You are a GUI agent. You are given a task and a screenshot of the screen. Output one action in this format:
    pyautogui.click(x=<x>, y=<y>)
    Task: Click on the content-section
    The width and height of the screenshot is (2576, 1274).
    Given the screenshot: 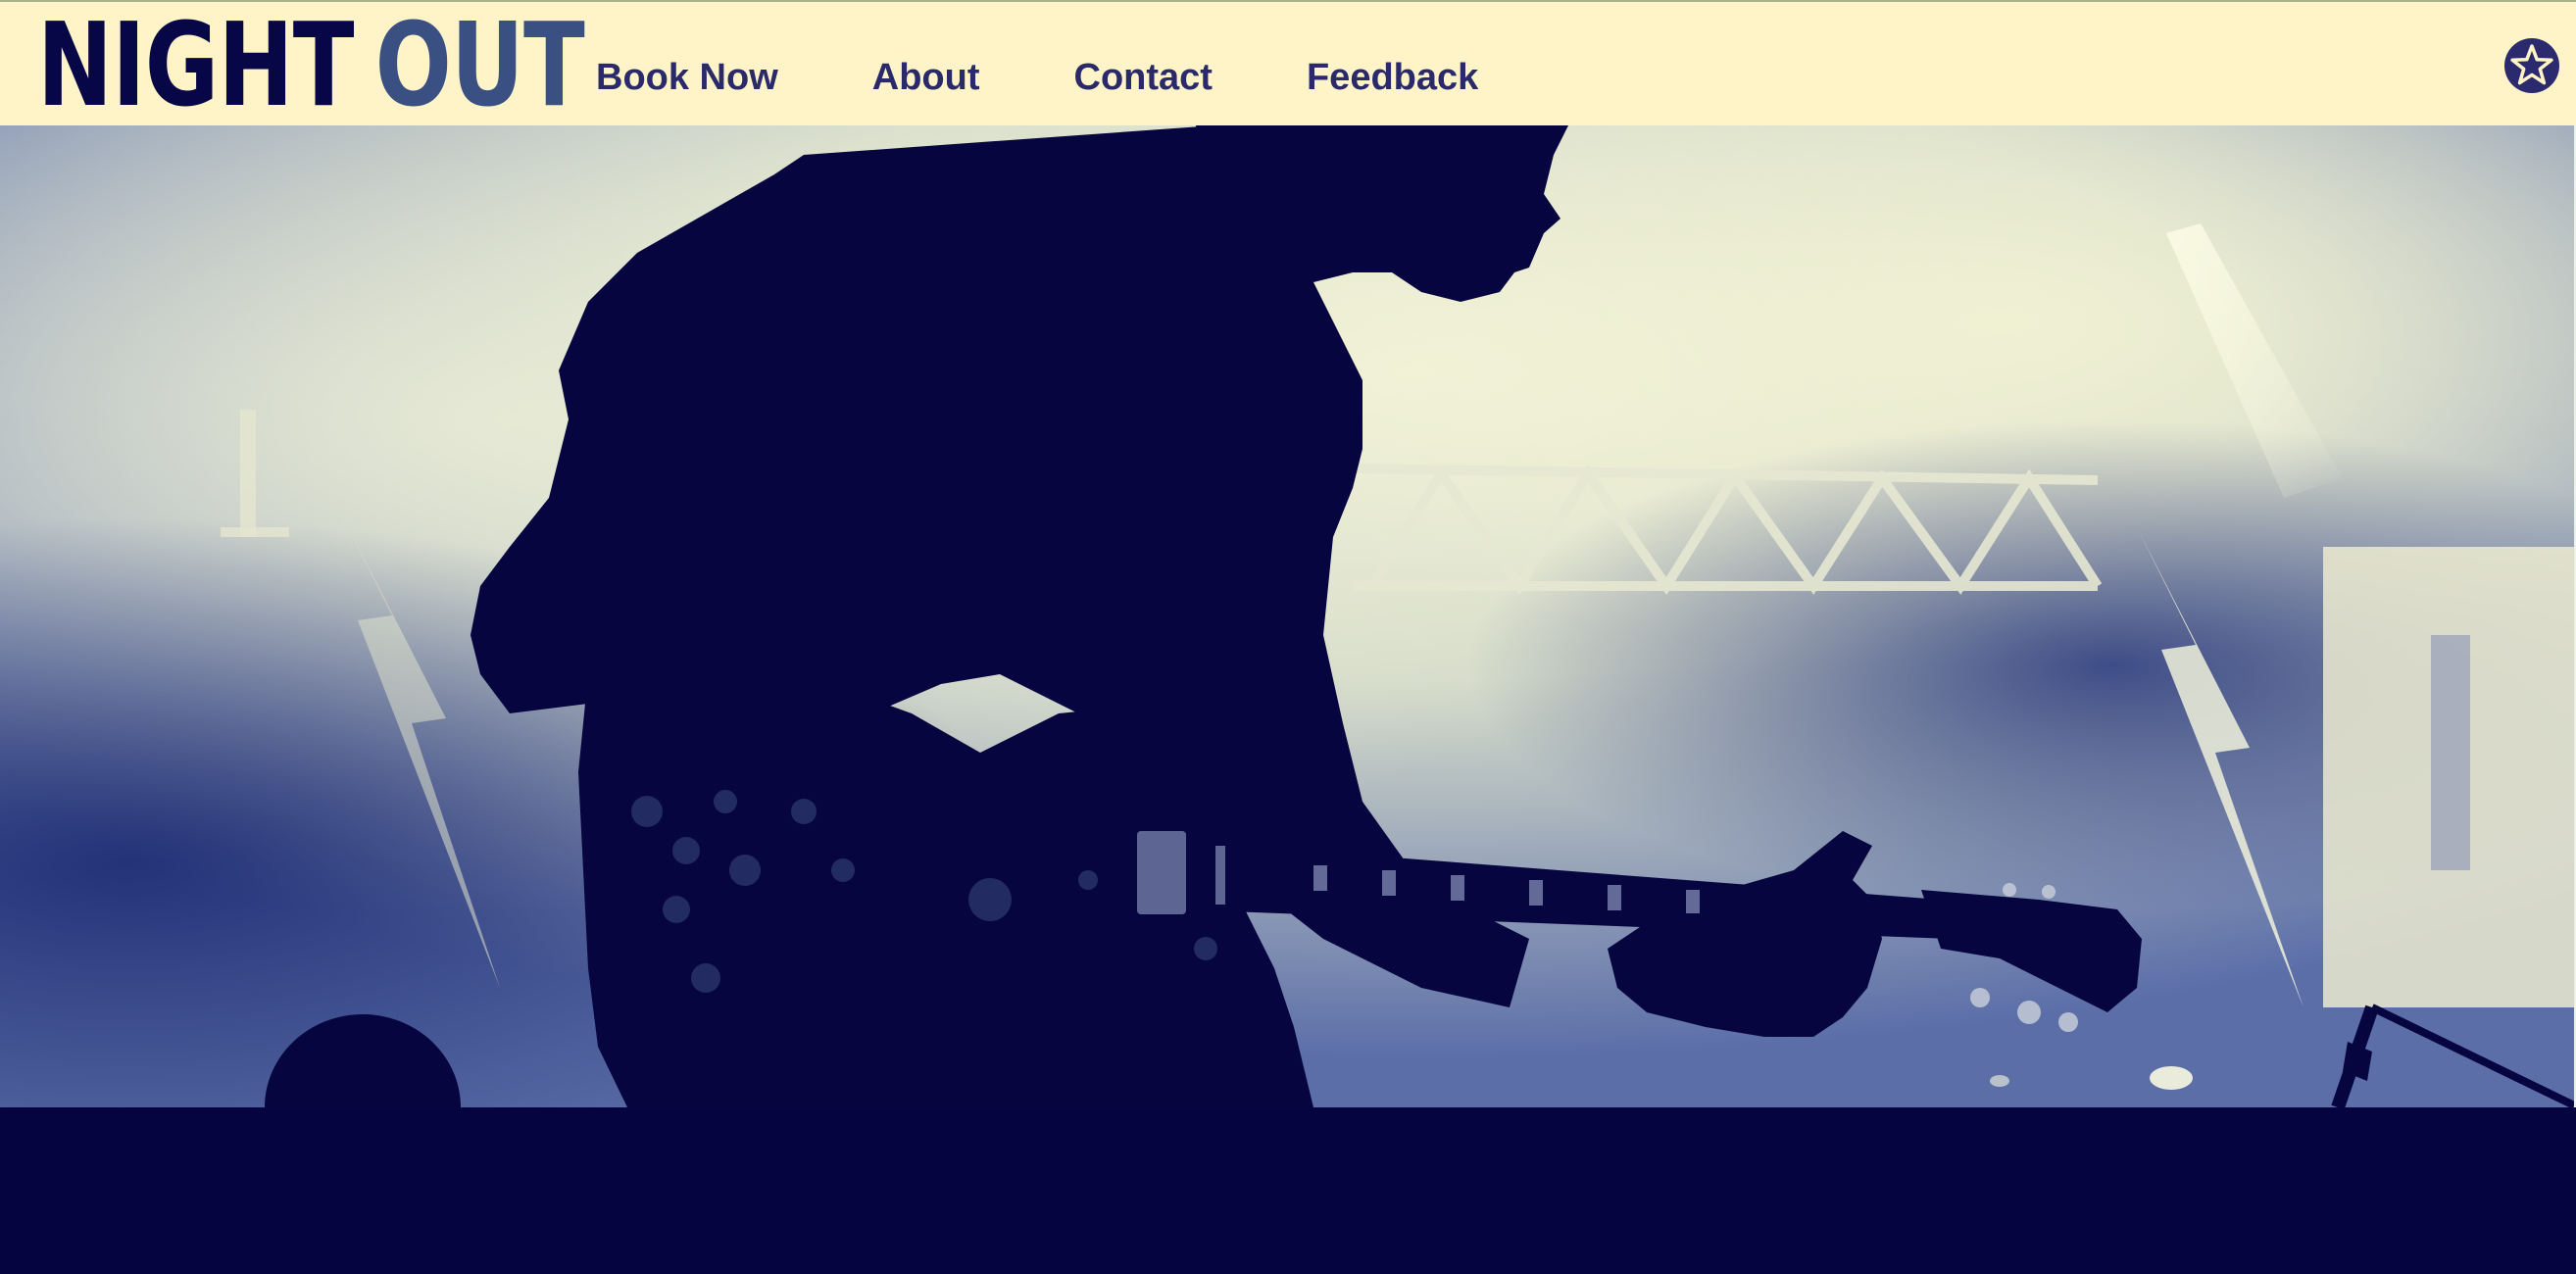 What is the action you would take?
    pyautogui.click(x=1288, y=1190)
    